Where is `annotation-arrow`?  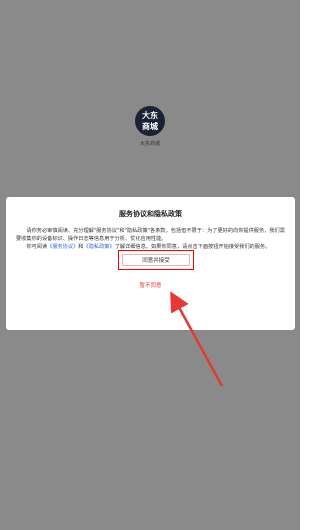 annotation-arrow is located at coordinates (197, 339).